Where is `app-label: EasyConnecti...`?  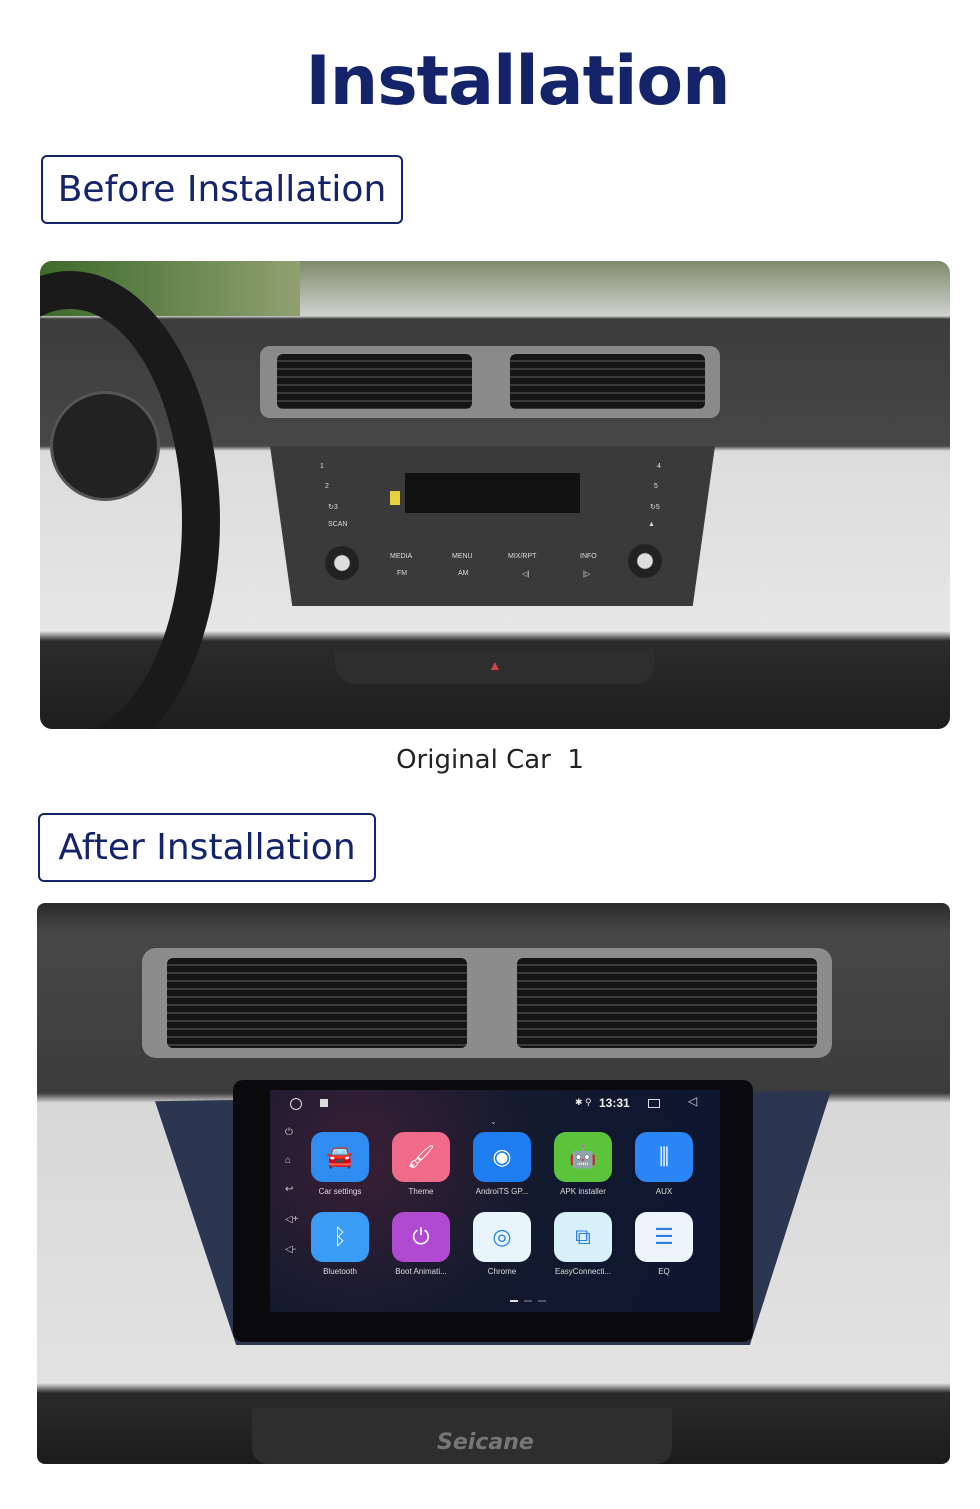 app-label: EasyConnecti... is located at coordinates (583, 1271).